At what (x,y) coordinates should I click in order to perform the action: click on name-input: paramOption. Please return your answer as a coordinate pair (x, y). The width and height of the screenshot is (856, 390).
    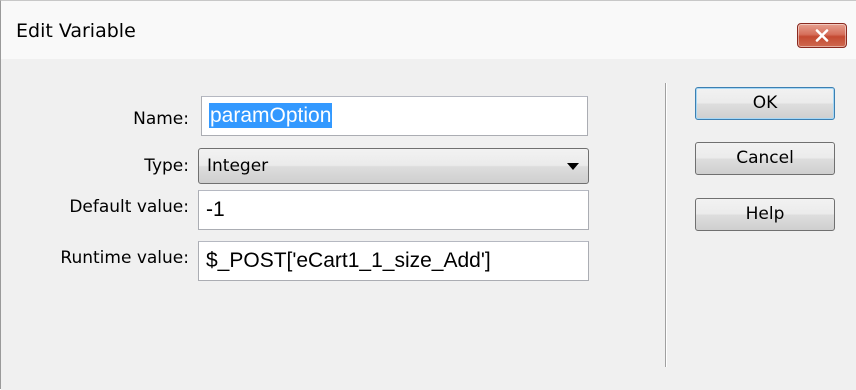
    Looking at the image, I should click on (394, 116).